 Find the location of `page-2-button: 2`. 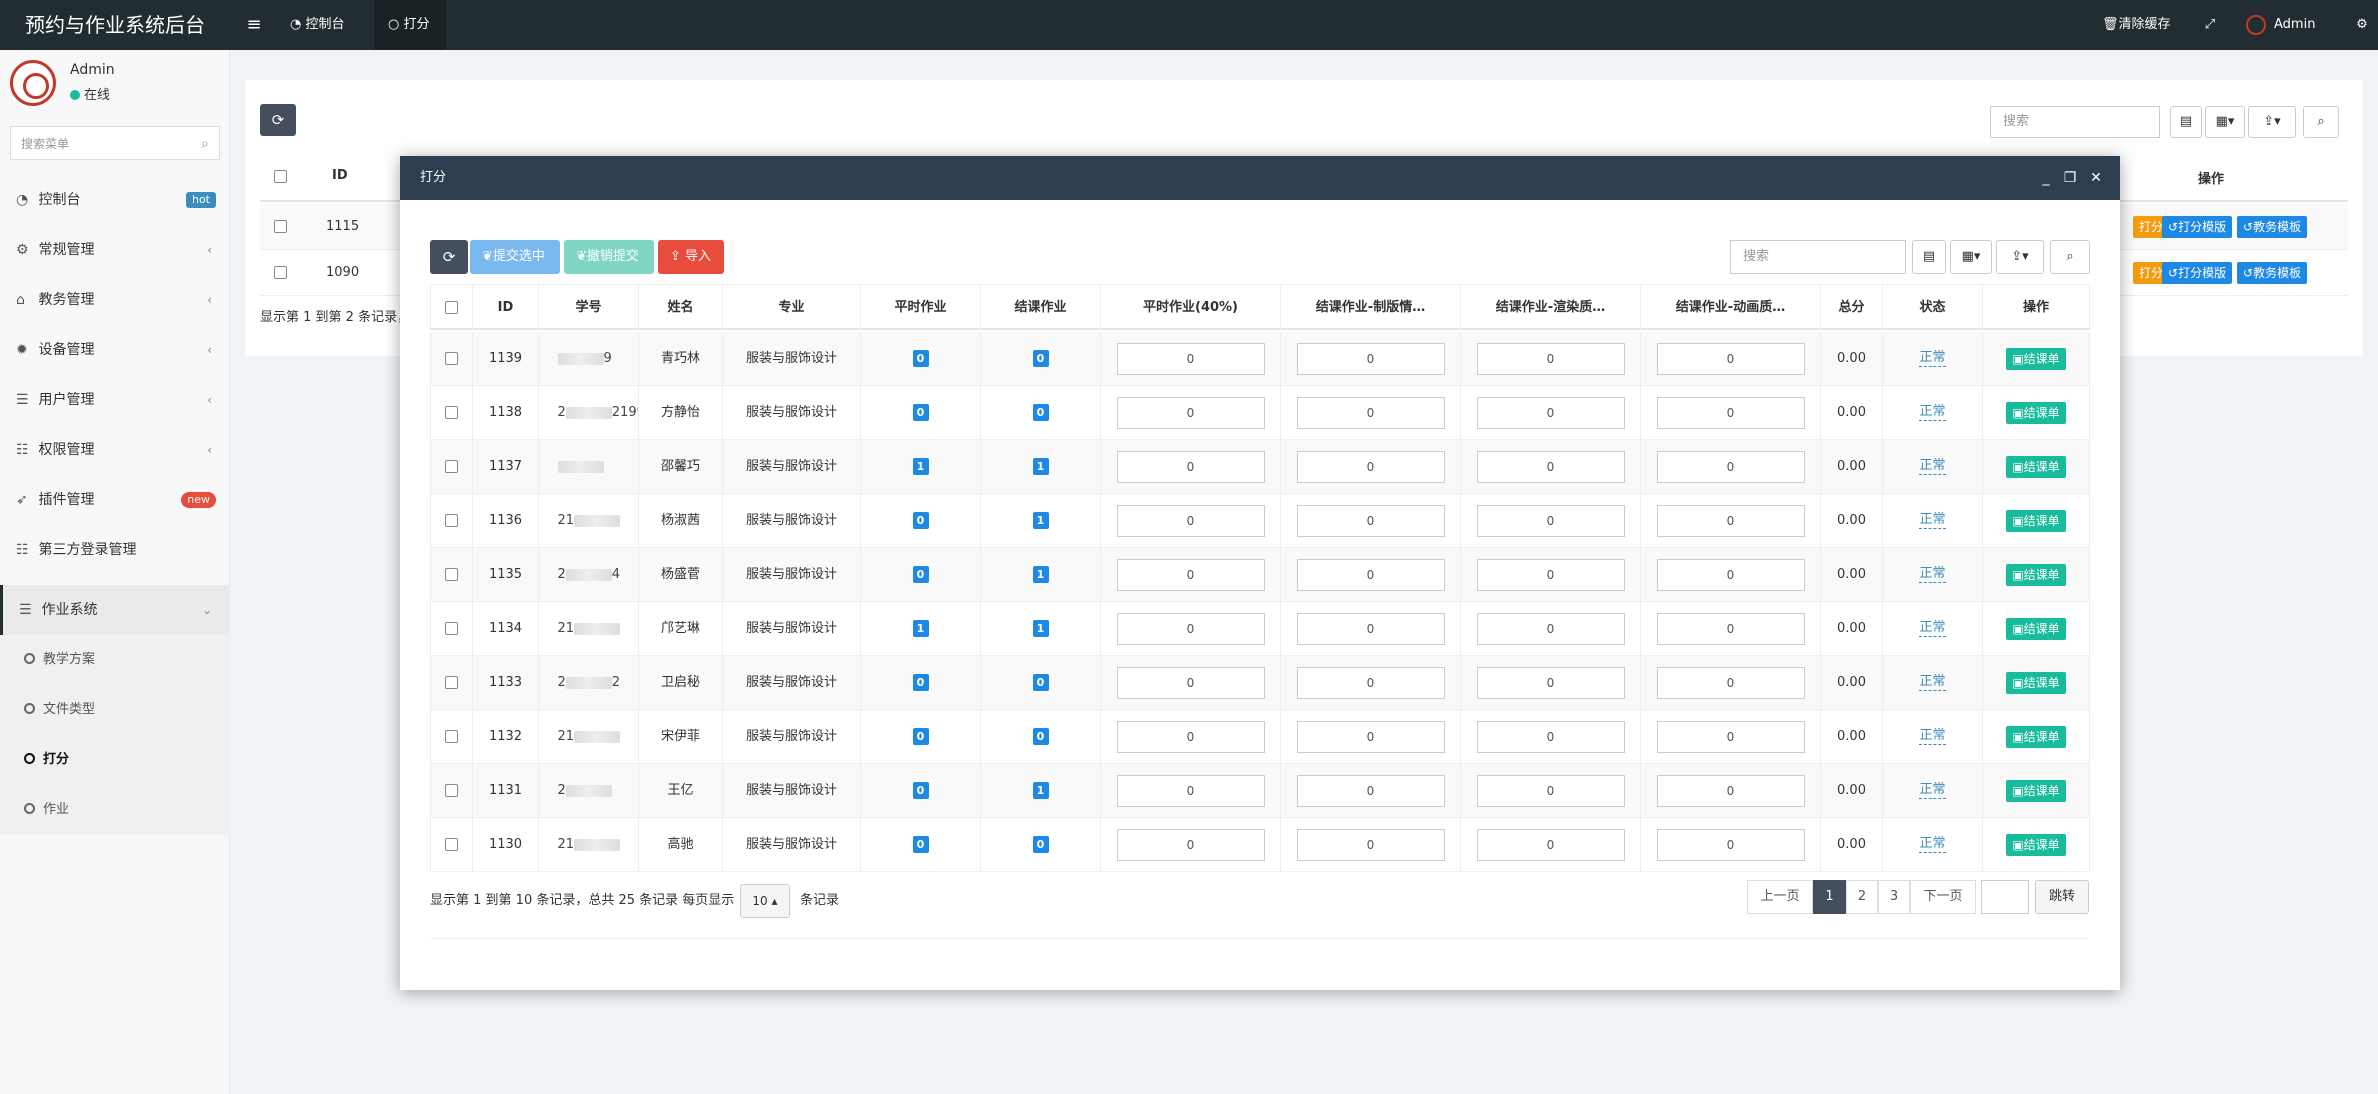

page-2-button: 2 is located at coordinates (1862, 897).